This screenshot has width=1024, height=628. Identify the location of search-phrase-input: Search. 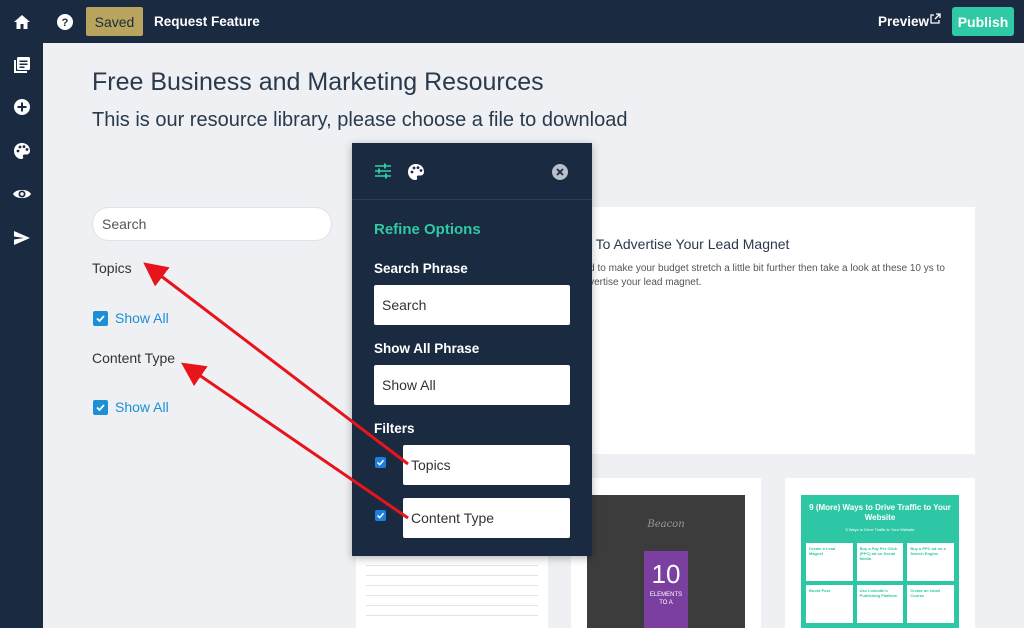
(472, 305).